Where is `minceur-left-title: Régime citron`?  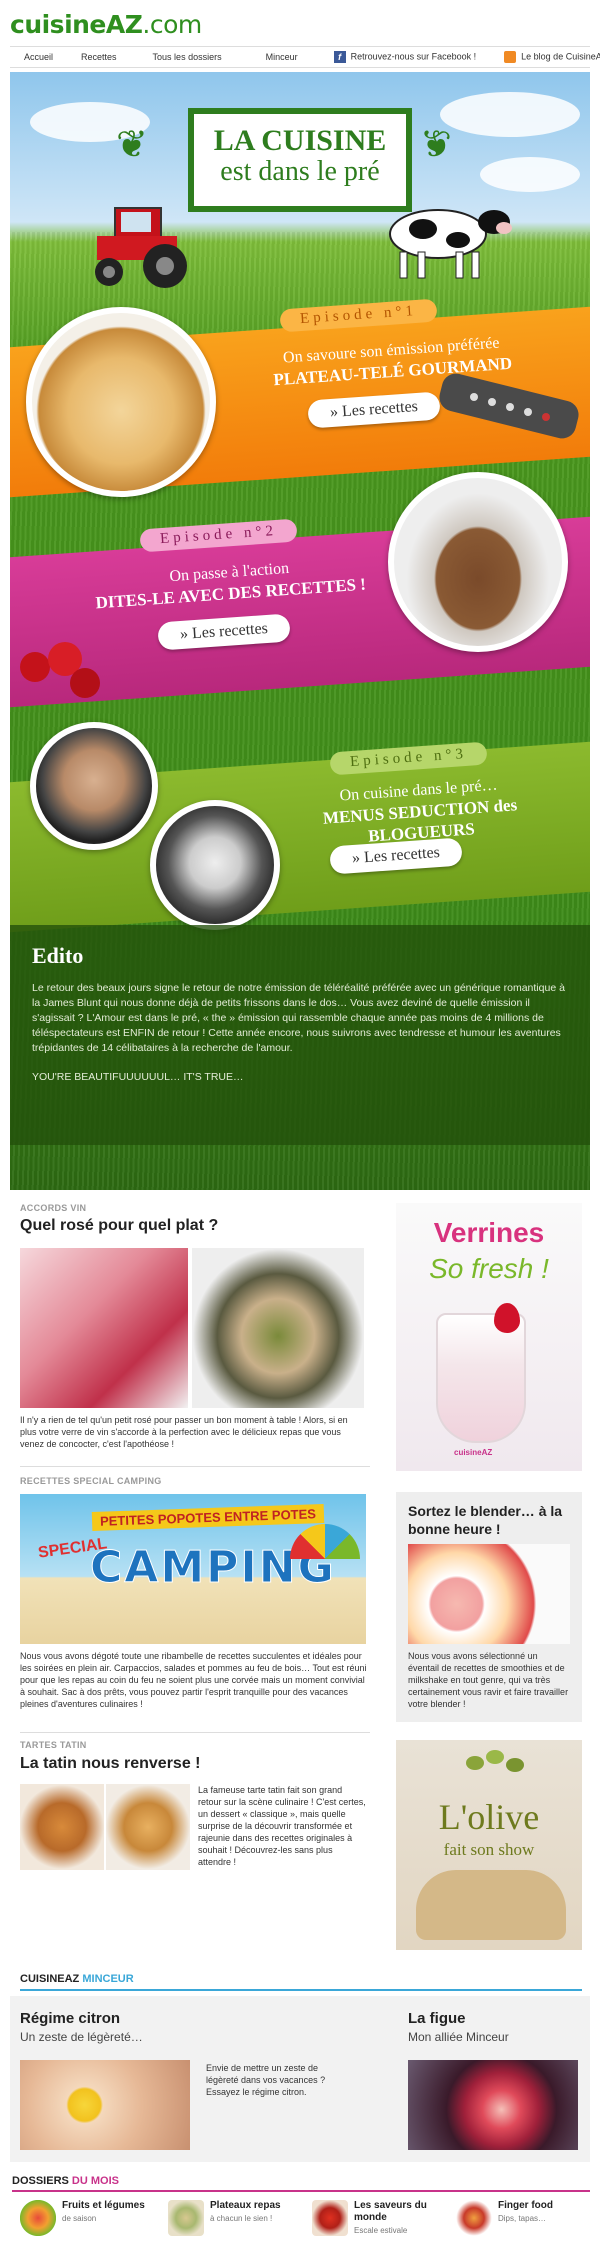
minceur-left-title: Régime citron is located at coordinates (70, 2018).